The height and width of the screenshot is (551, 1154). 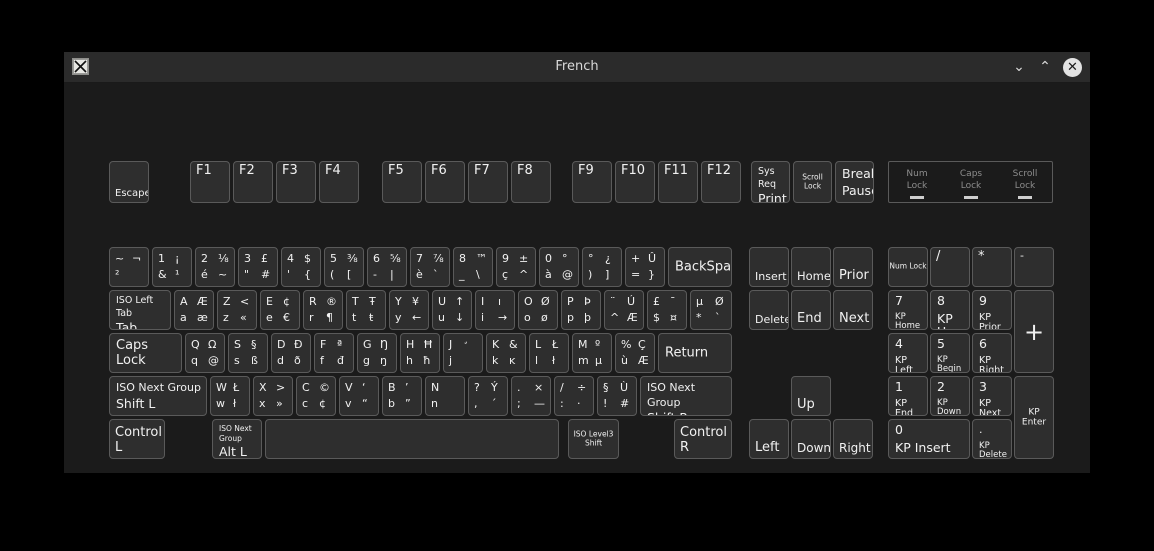 What do you see at coordinates (237, 439) in the screenshot?
I see `key-alt-left: ISO Next Group Alt L` at bounding box center [237, 439].